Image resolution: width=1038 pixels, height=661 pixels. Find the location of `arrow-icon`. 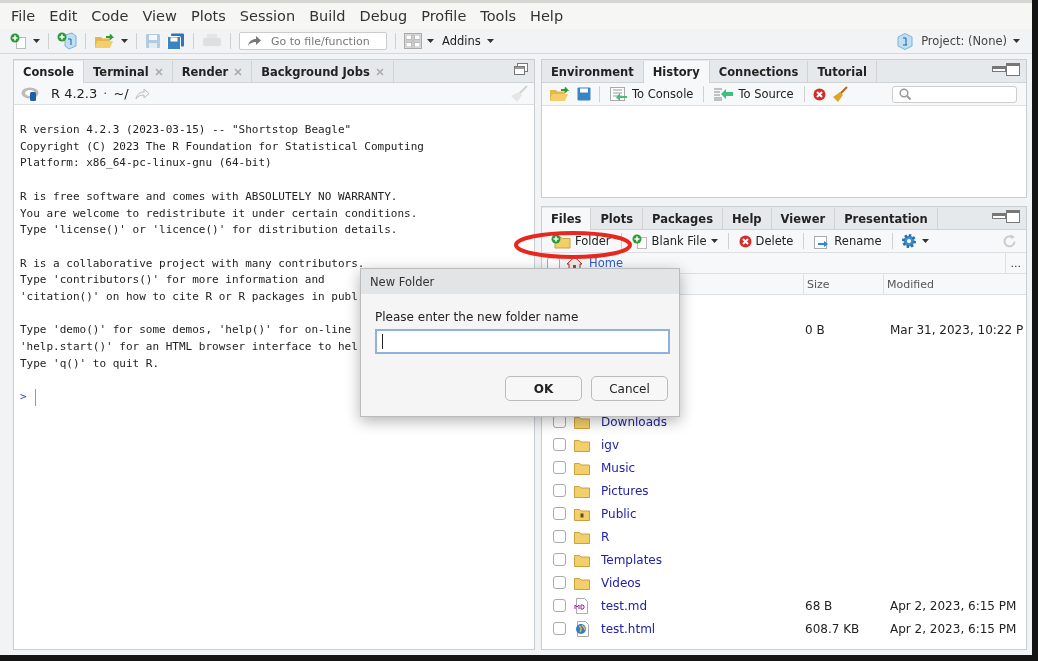

arrow-icon is located at coordinates (141, 93).